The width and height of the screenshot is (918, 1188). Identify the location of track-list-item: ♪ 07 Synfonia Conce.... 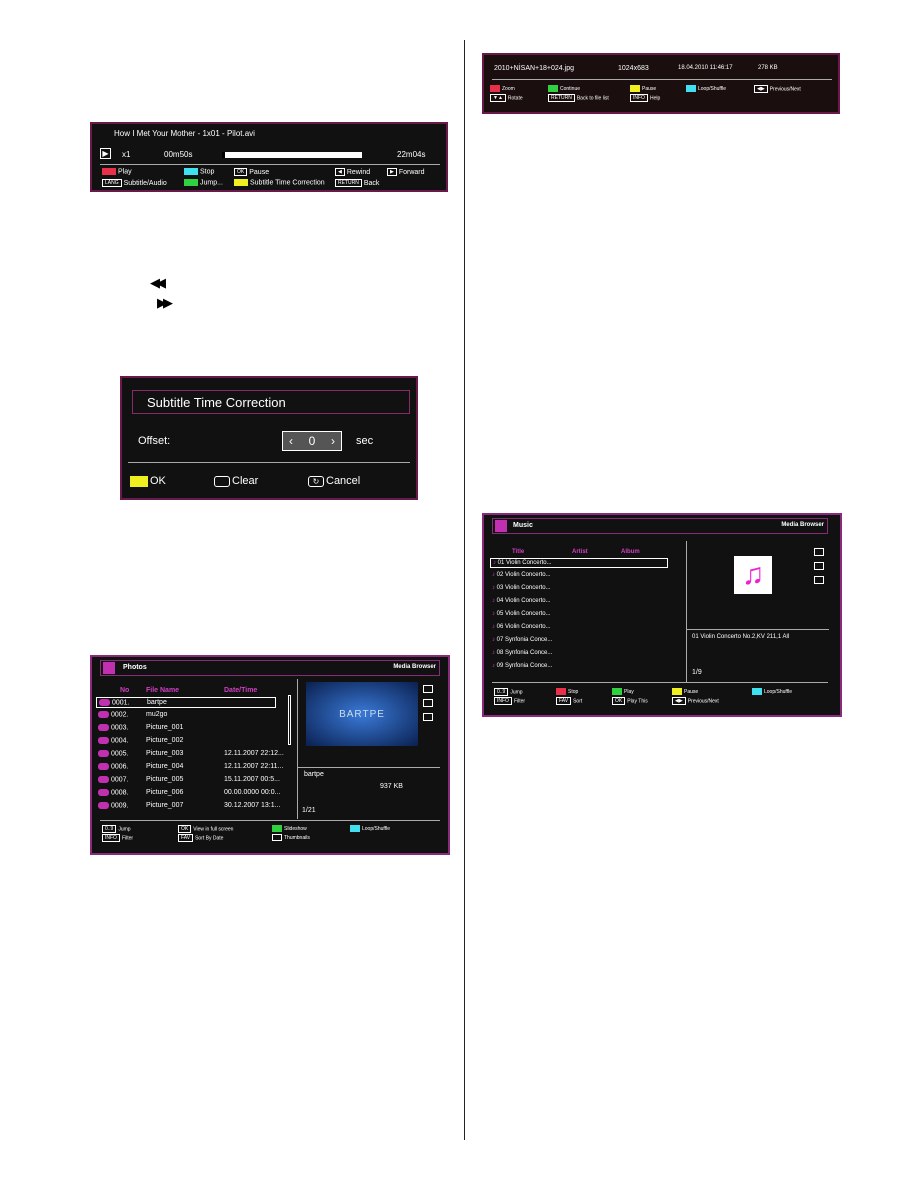
(579, 640).